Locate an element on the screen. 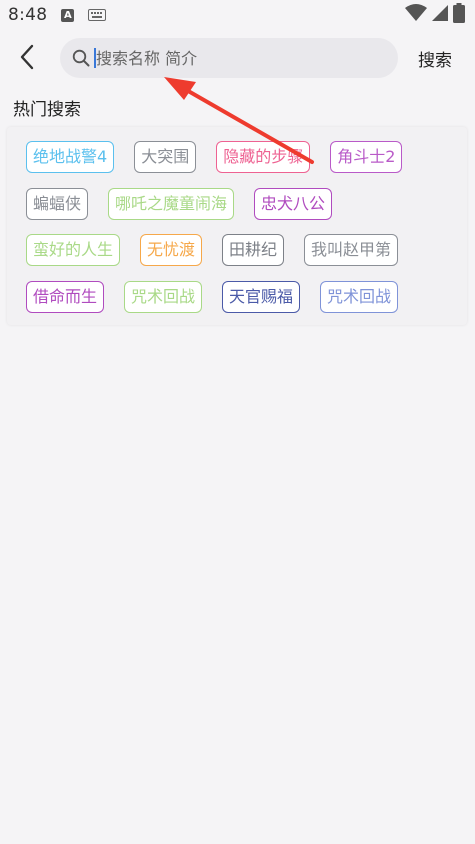 The width and height of the screenshot is (475, 844). search-icon is located at coordinates (82, 58).